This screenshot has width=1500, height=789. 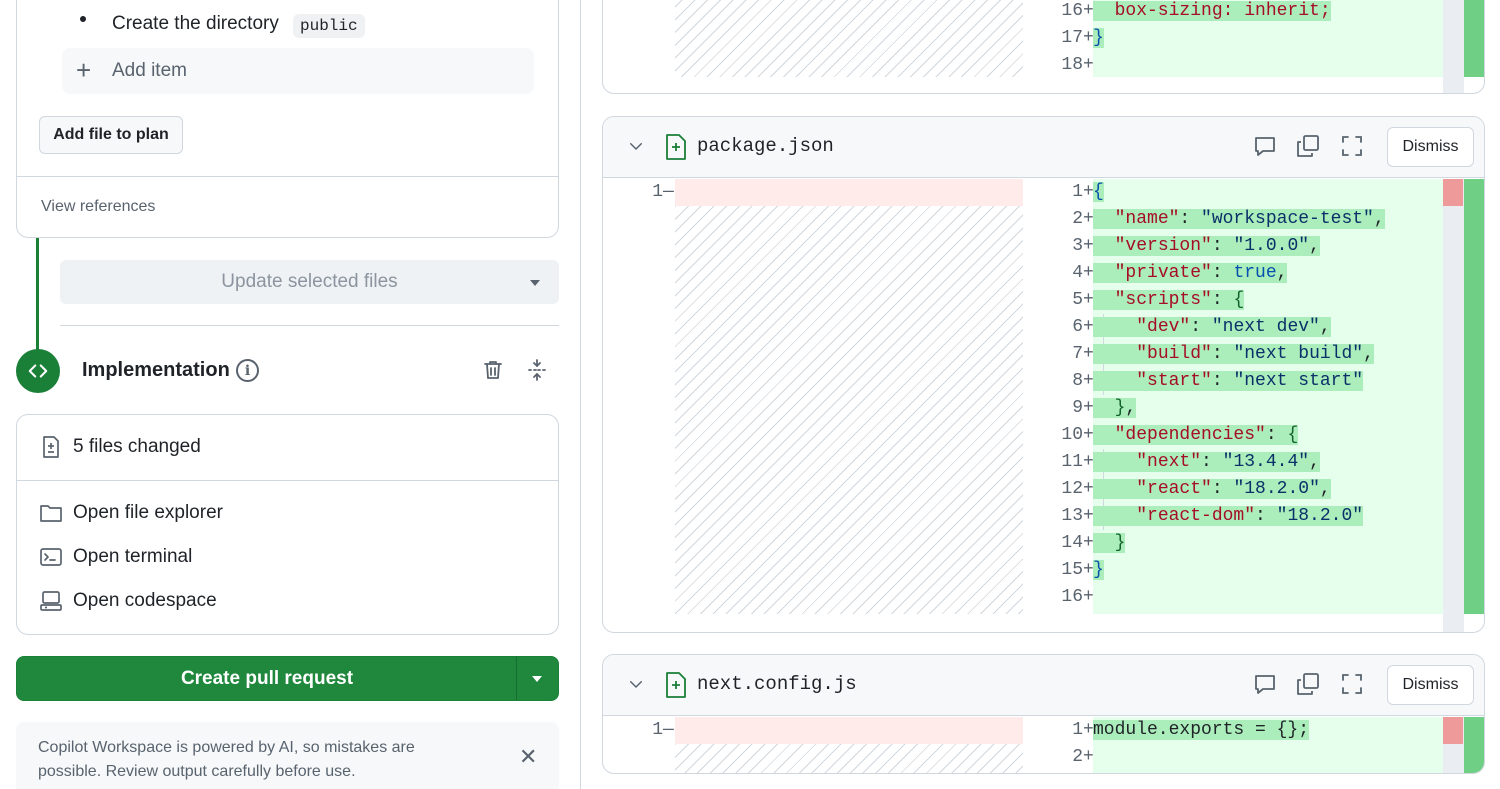 What do you see at coordinates (51, 513) in the screenshot?
I see `folder-icon` at bounding box center [51, 513].